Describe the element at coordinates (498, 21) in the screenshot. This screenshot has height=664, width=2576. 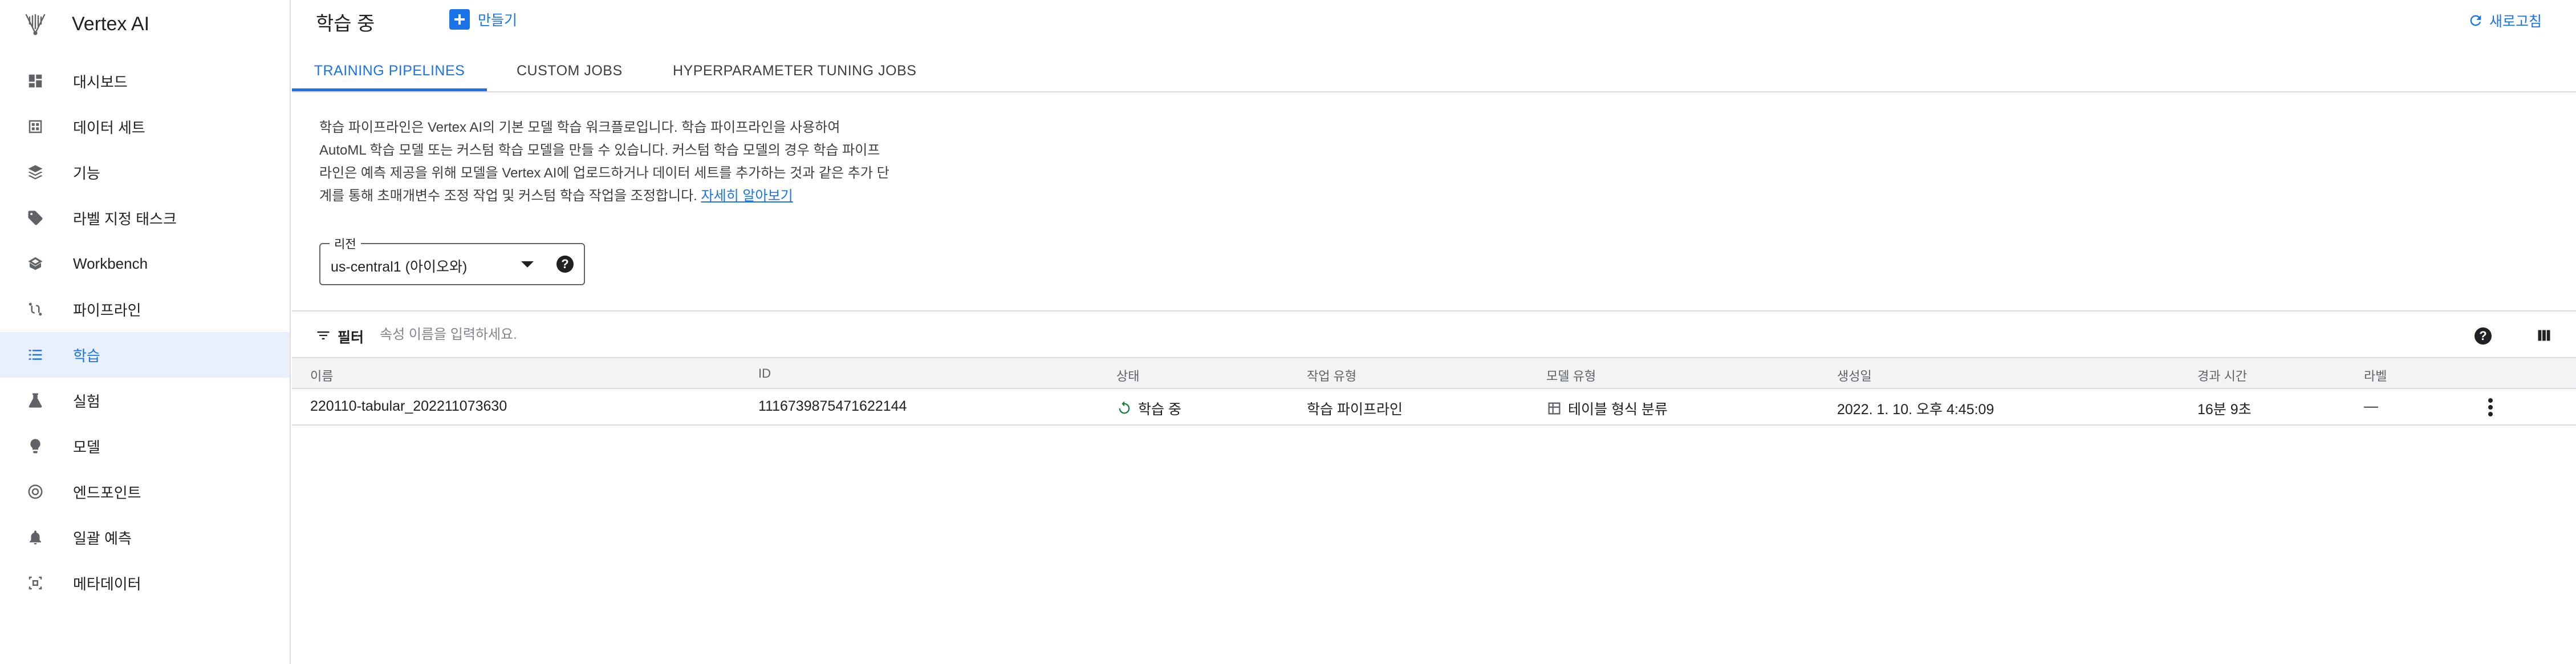
I see `create-button-label: 만들기` at that location.